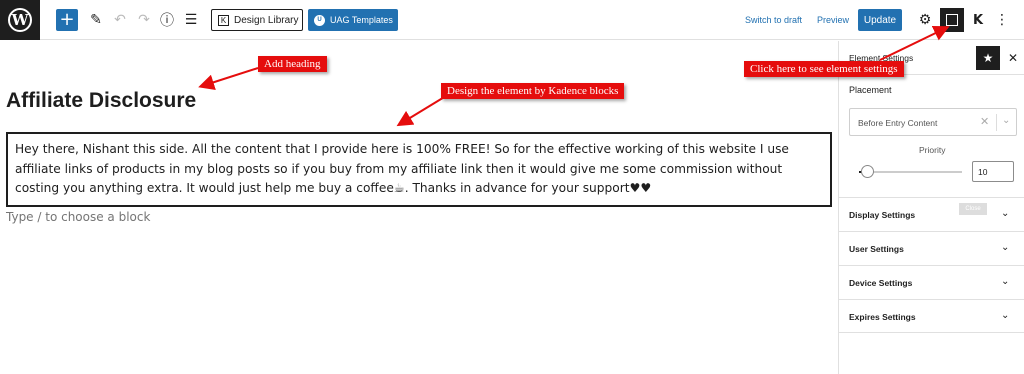  I want to click on list-view-button: ☰, so click(191, 20).